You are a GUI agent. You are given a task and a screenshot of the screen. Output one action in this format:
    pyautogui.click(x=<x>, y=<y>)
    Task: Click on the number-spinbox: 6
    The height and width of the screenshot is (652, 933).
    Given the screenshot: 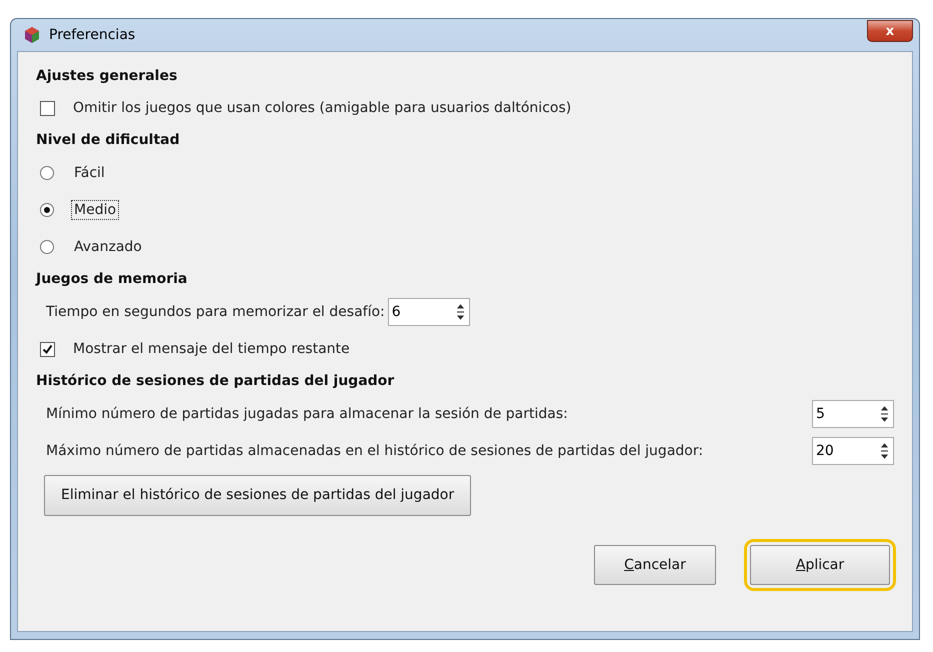 What is the action you would take?
    pyautogui.click(x=429, y=312)
    